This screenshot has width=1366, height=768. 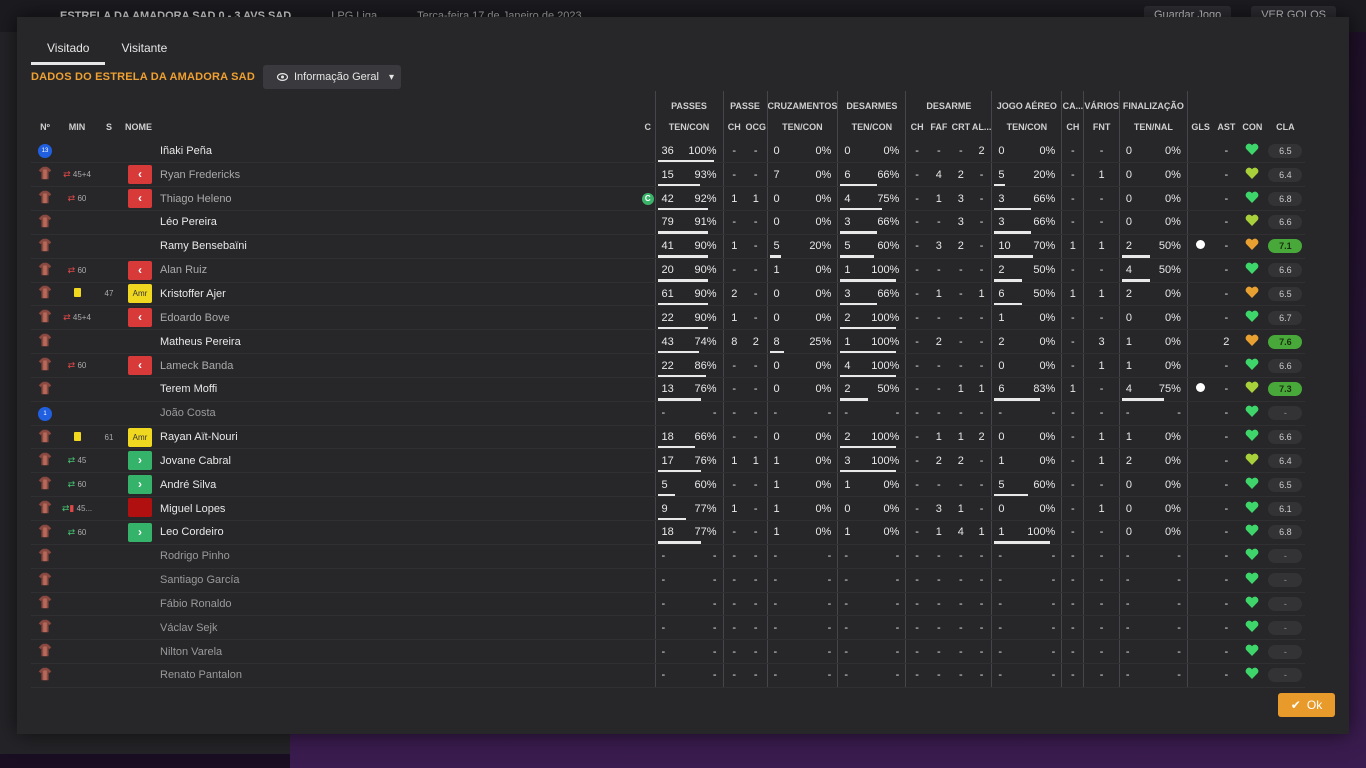 What do you see at coordinates (82, 532) in the screenshot?
I see `minute-label: 60` at bounding box center [82, 532].